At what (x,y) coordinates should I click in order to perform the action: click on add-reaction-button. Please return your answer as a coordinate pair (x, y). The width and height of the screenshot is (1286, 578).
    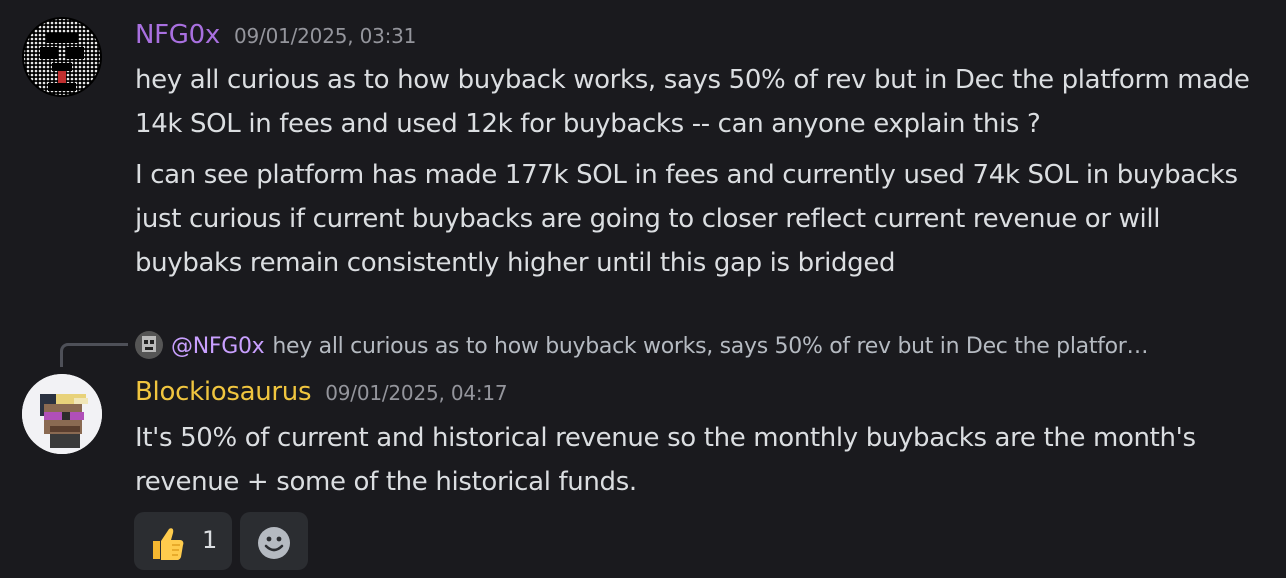
    Looking at the image, I should click on (274, 541).